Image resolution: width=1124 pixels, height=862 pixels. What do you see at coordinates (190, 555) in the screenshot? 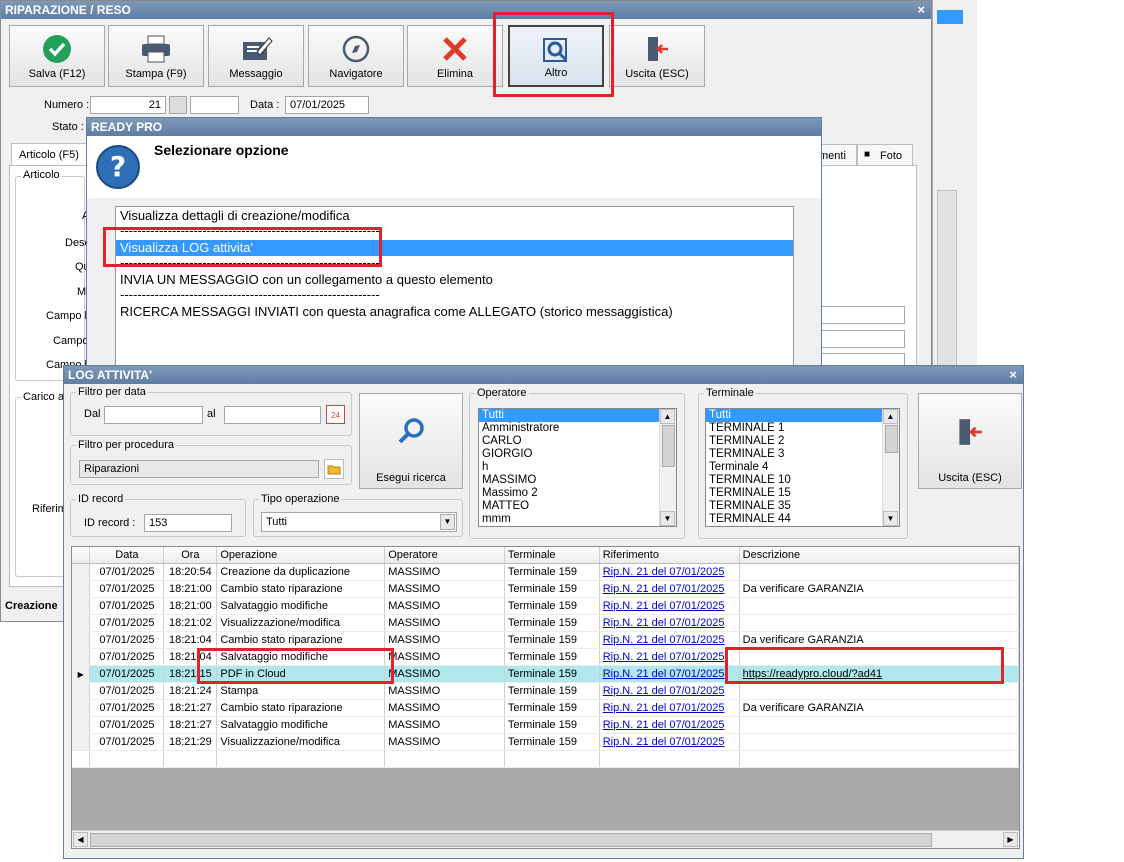
I see `column-header-ora: Ora` at bounding box center [190, 555].